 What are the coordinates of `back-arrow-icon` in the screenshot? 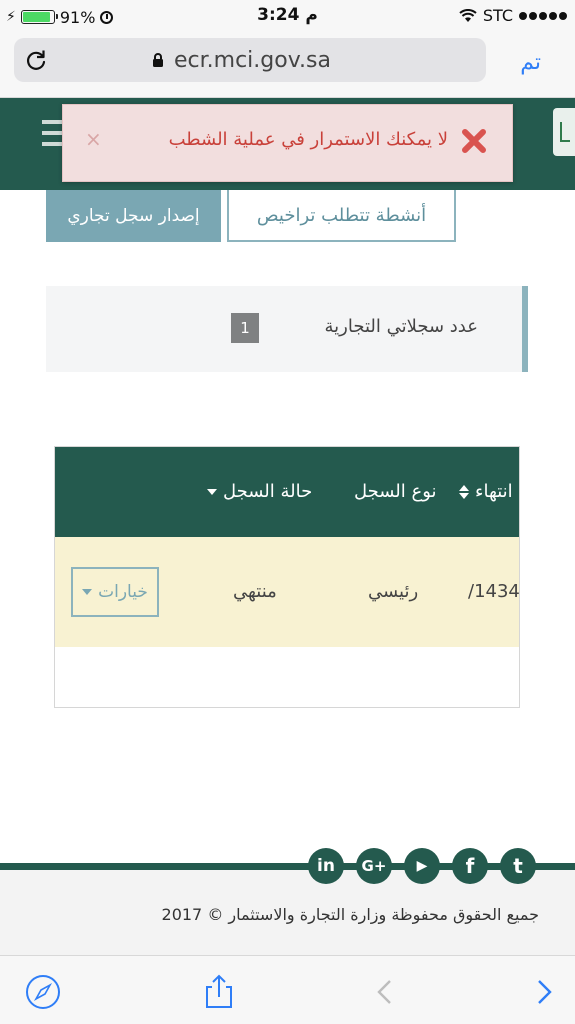 It's located at (385, 992).